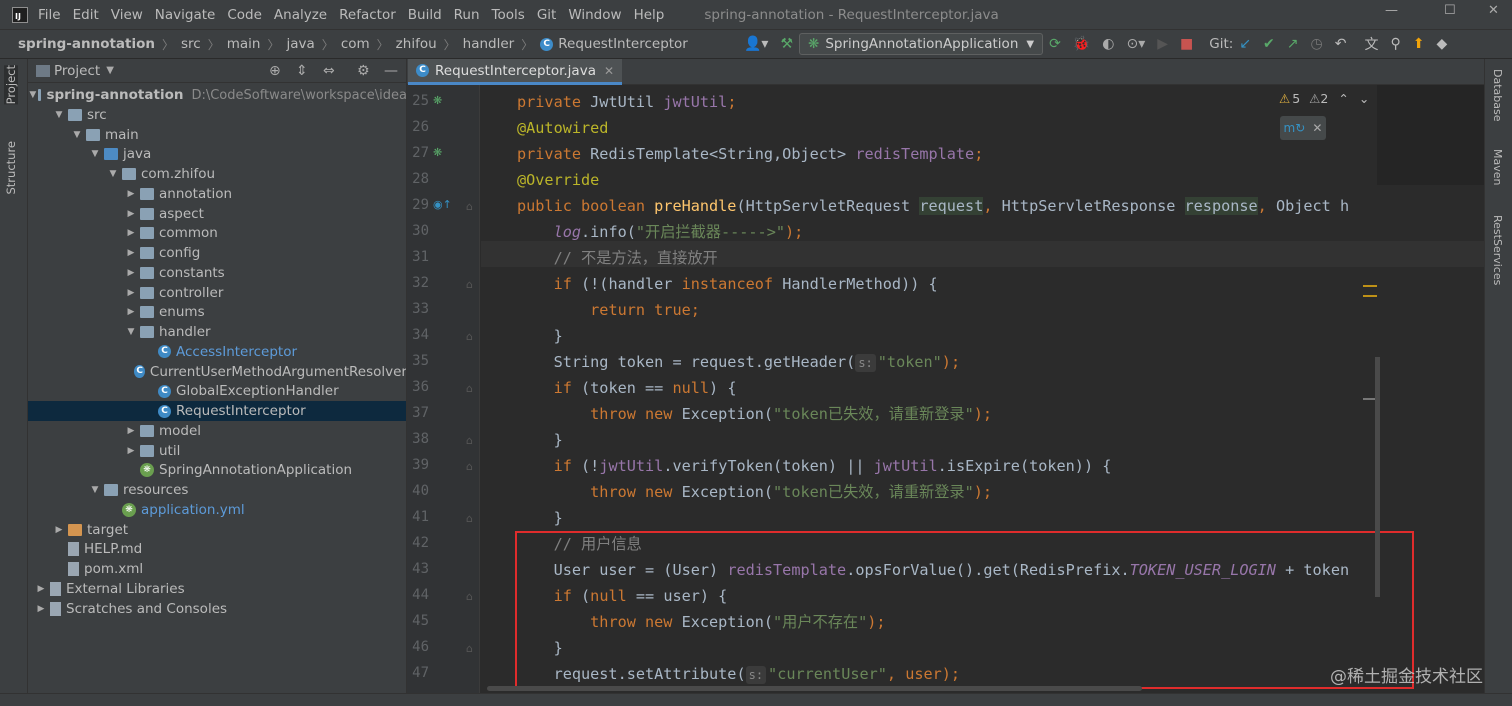 The image size is (1512, 706). I want to click on tree-item: ▼ java, so click(217, 154).